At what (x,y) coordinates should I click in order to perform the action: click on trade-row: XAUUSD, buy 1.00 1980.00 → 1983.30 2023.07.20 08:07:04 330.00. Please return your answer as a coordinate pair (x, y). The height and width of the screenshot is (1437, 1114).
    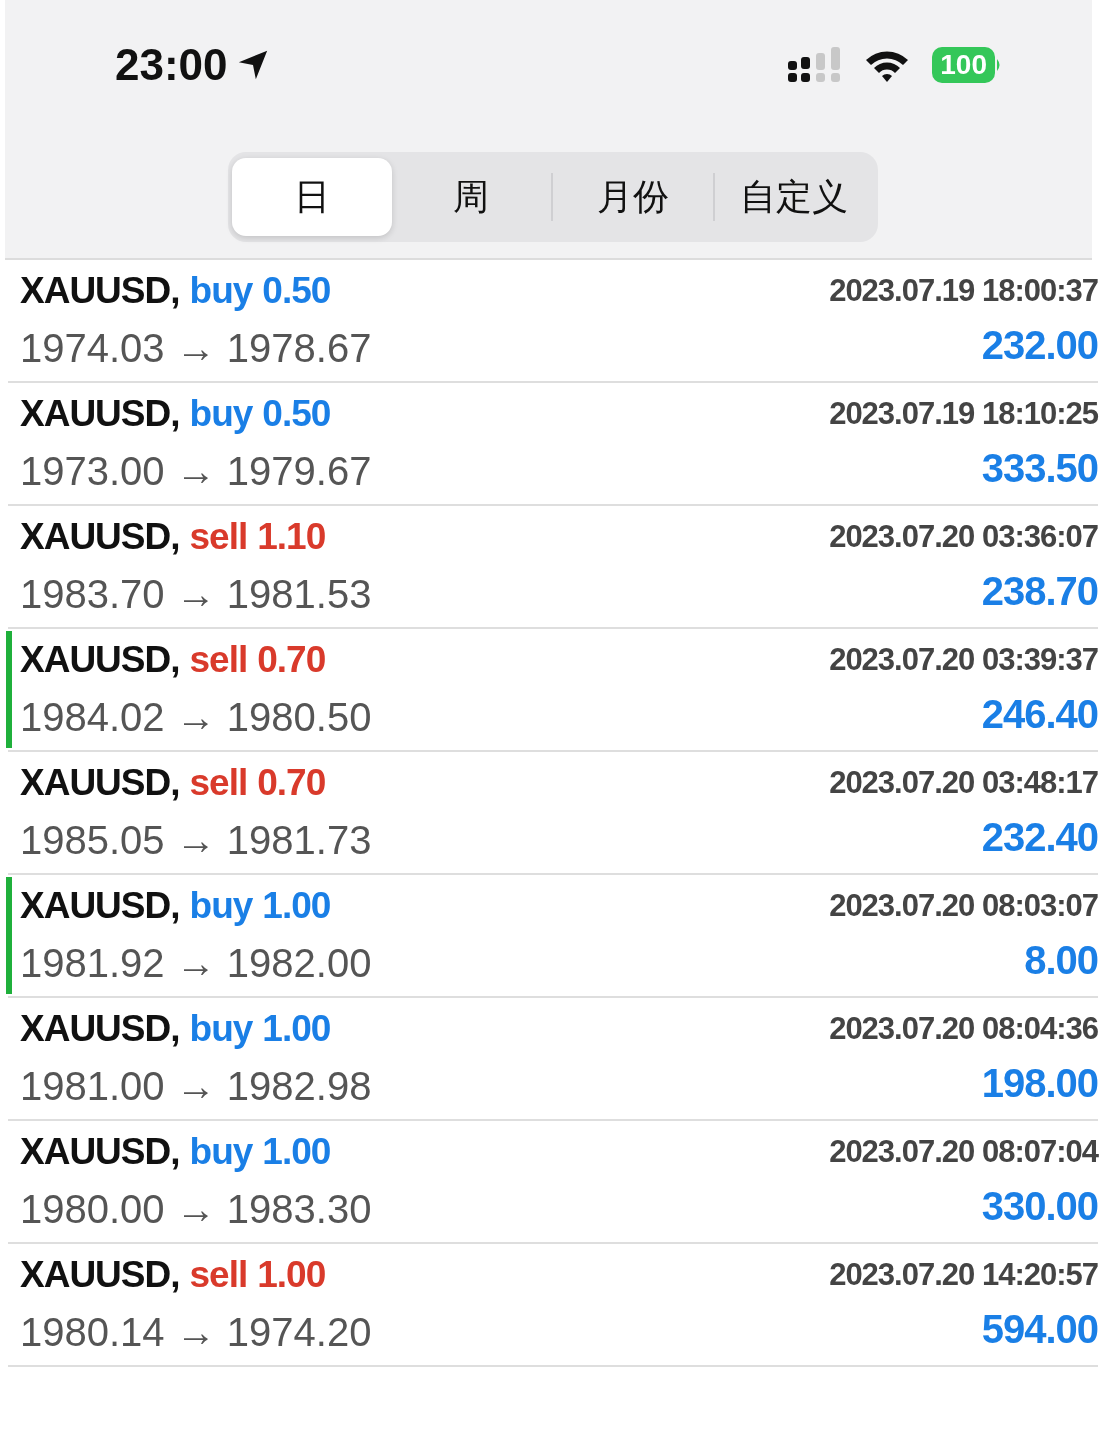
    Looking at the image, I should click on (553, 1182).